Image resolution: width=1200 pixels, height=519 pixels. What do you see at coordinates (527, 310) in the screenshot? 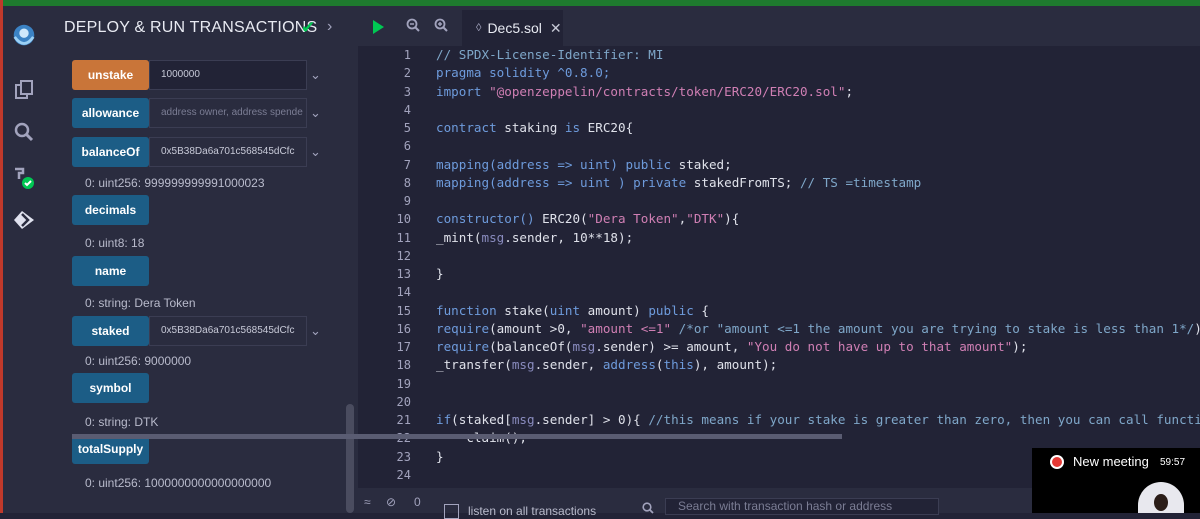
I see `code-token: stake(` at bounding box center [527, 310].